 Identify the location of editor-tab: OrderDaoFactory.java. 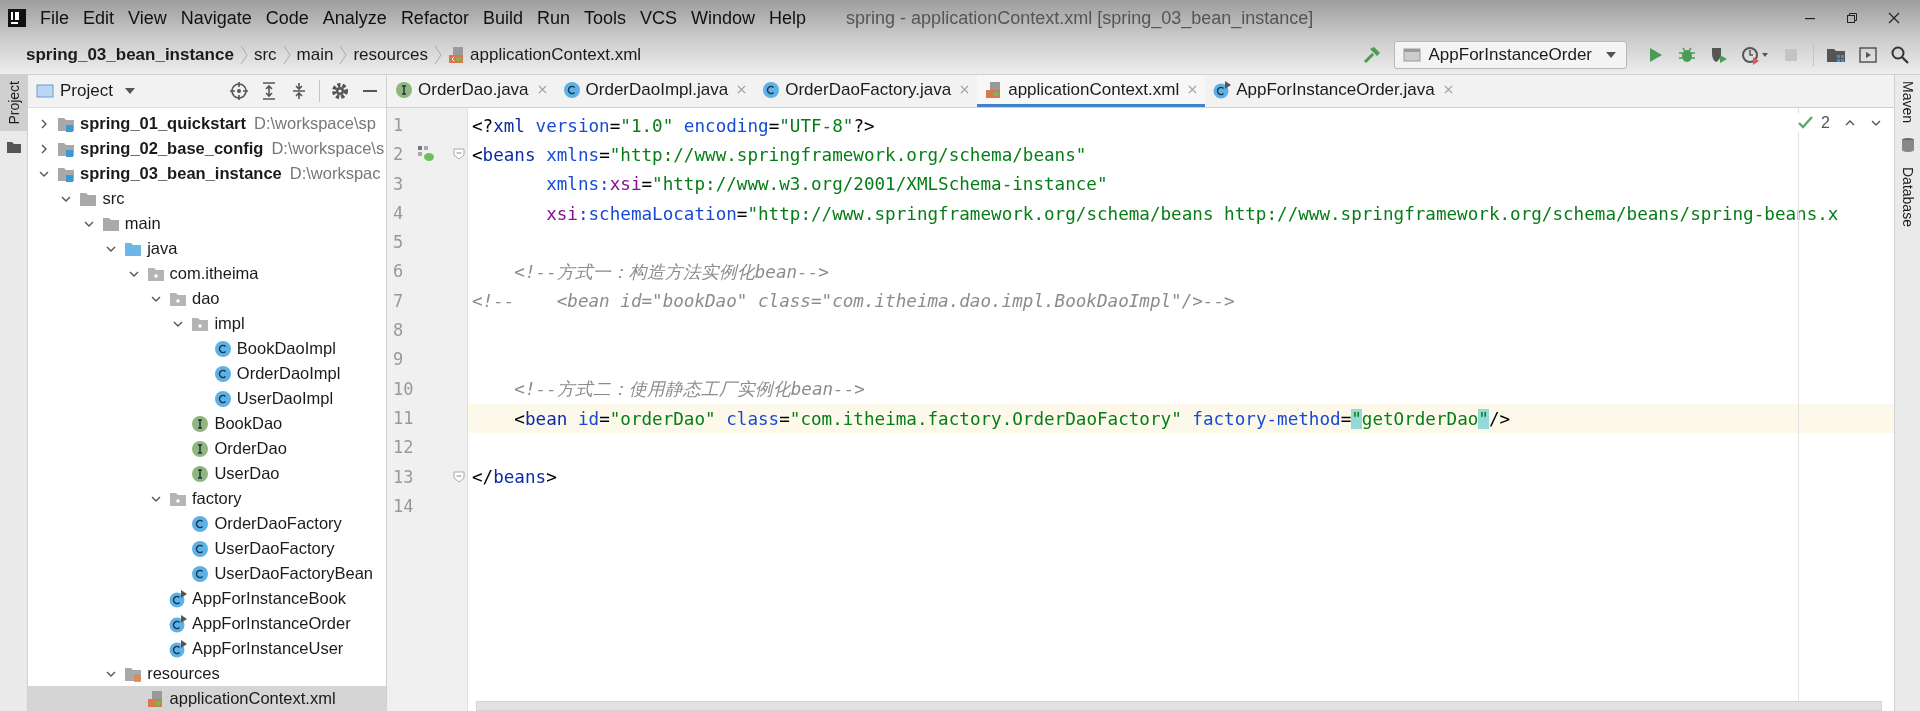
(866, 91).